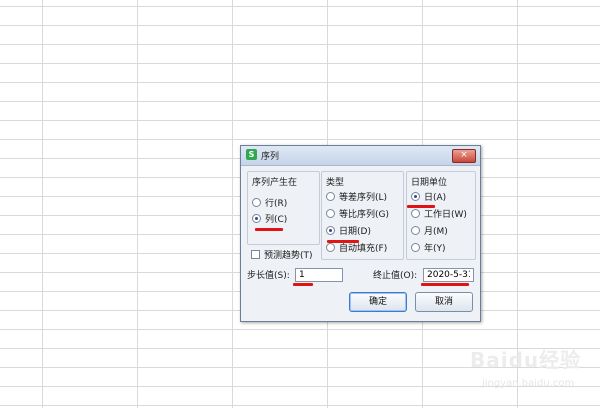 This screenshot has width=600, height=408. I want to click on date-unit-group: 日期单位 日(A) 工作日(W) 月(M) 年(Y), so click(441, 215).